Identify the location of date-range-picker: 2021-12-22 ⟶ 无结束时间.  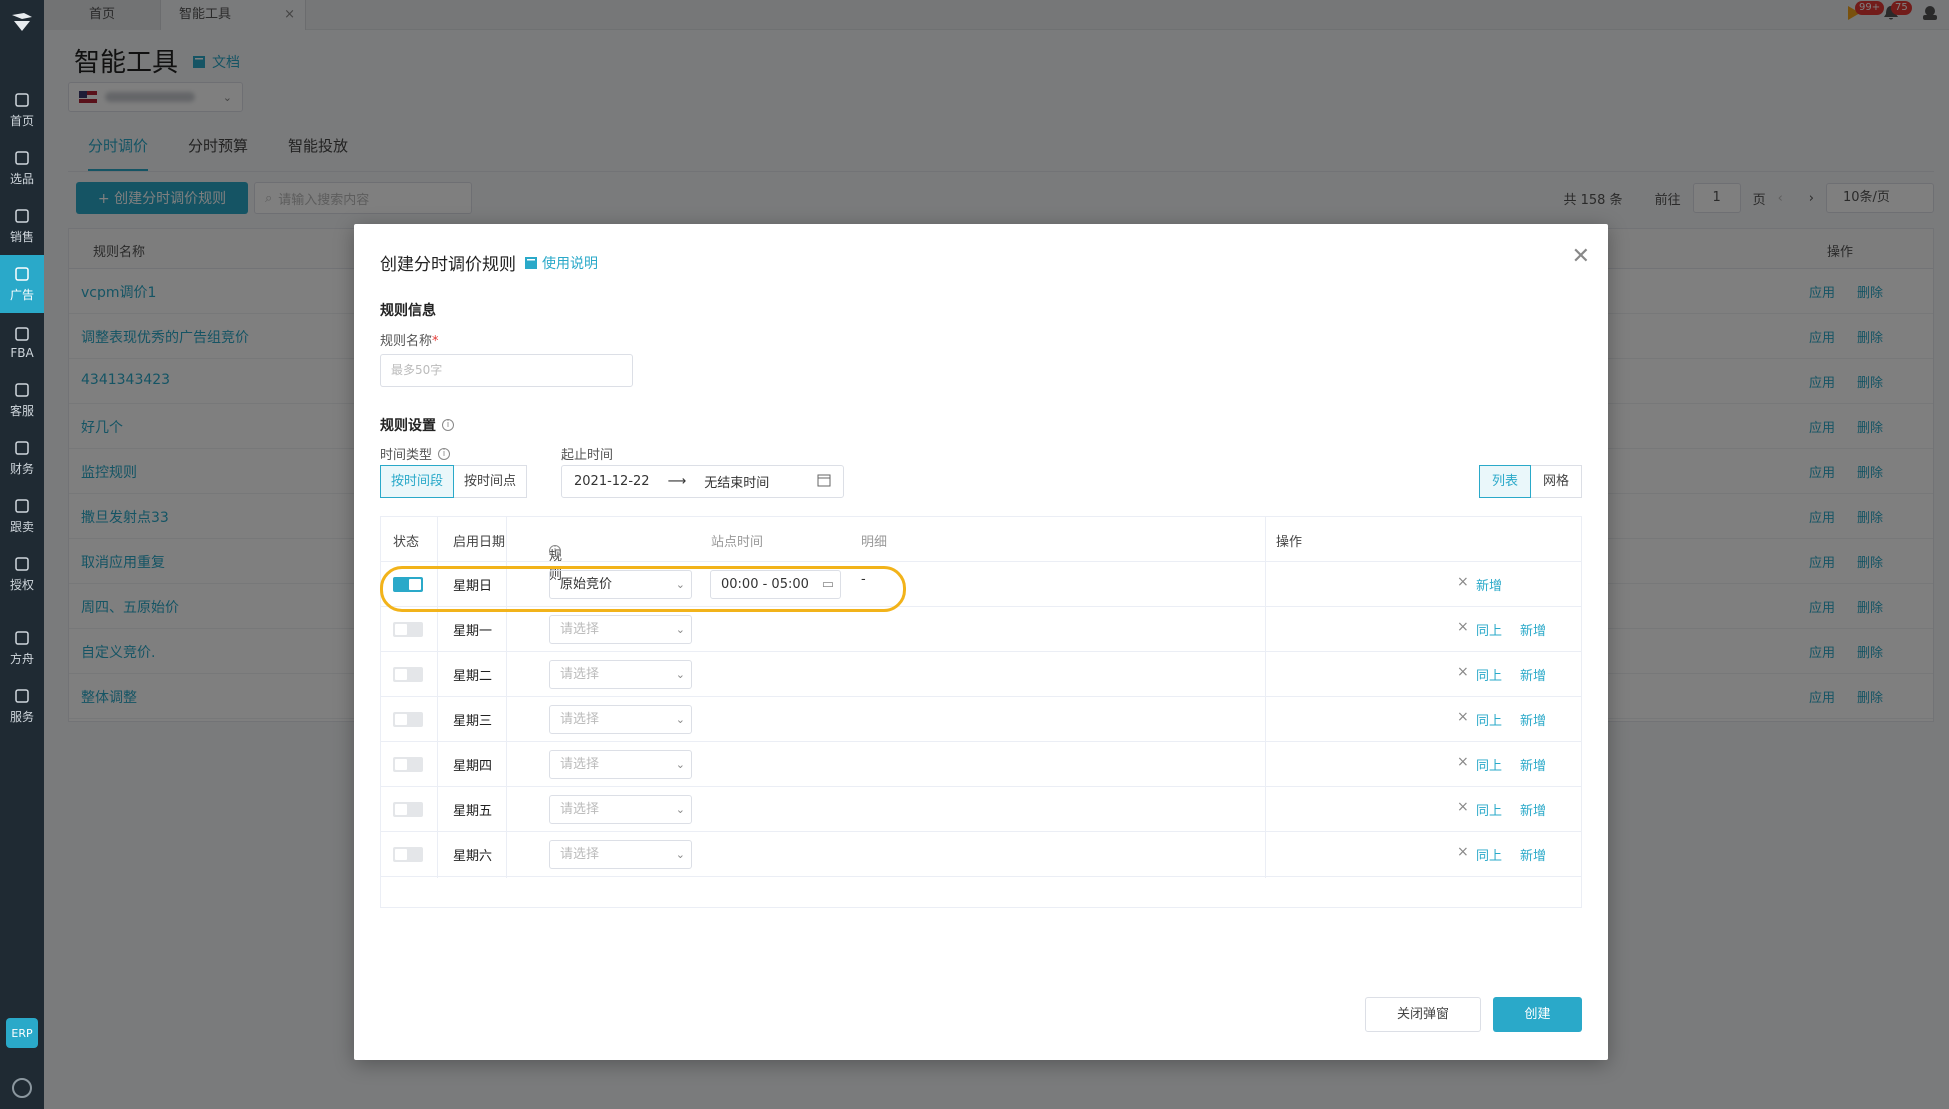
(702, 481).